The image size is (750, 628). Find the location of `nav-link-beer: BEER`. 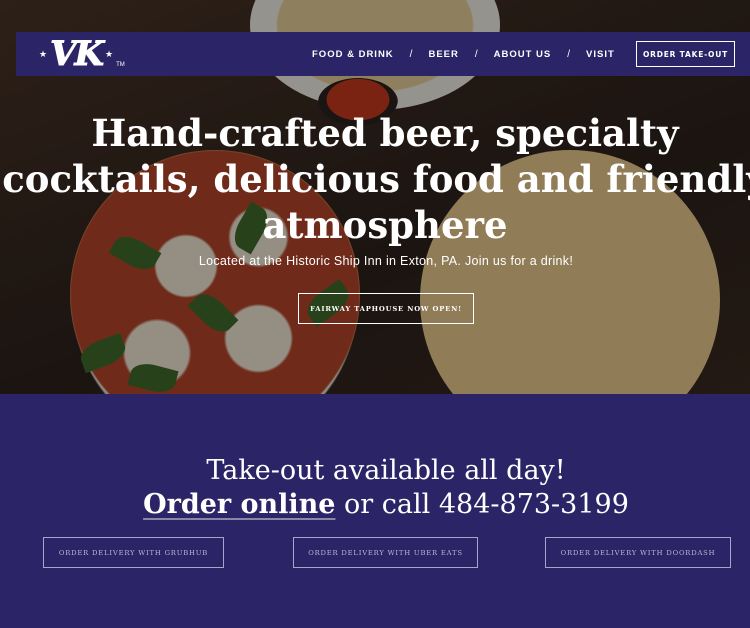

nav-link-beer: BEER is located at coordinates (443, 54).